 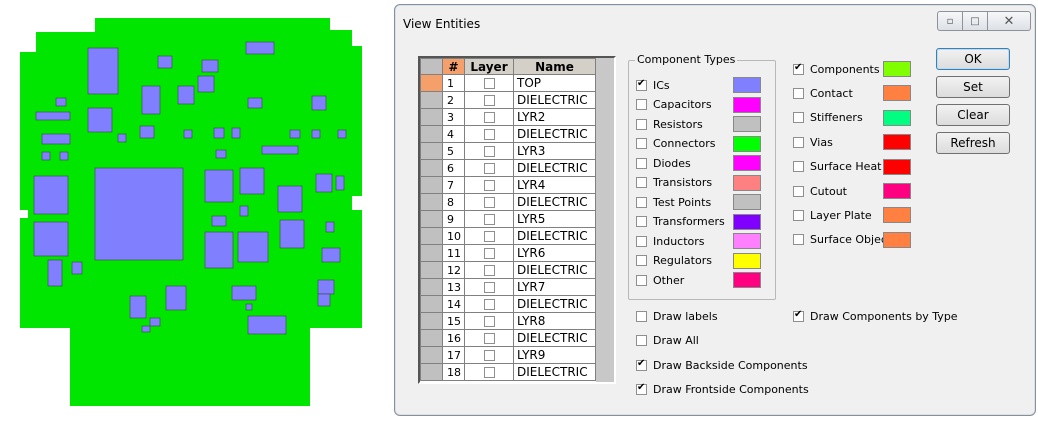 I want to click on clear-button: Clear, so click(x=973, y=115).